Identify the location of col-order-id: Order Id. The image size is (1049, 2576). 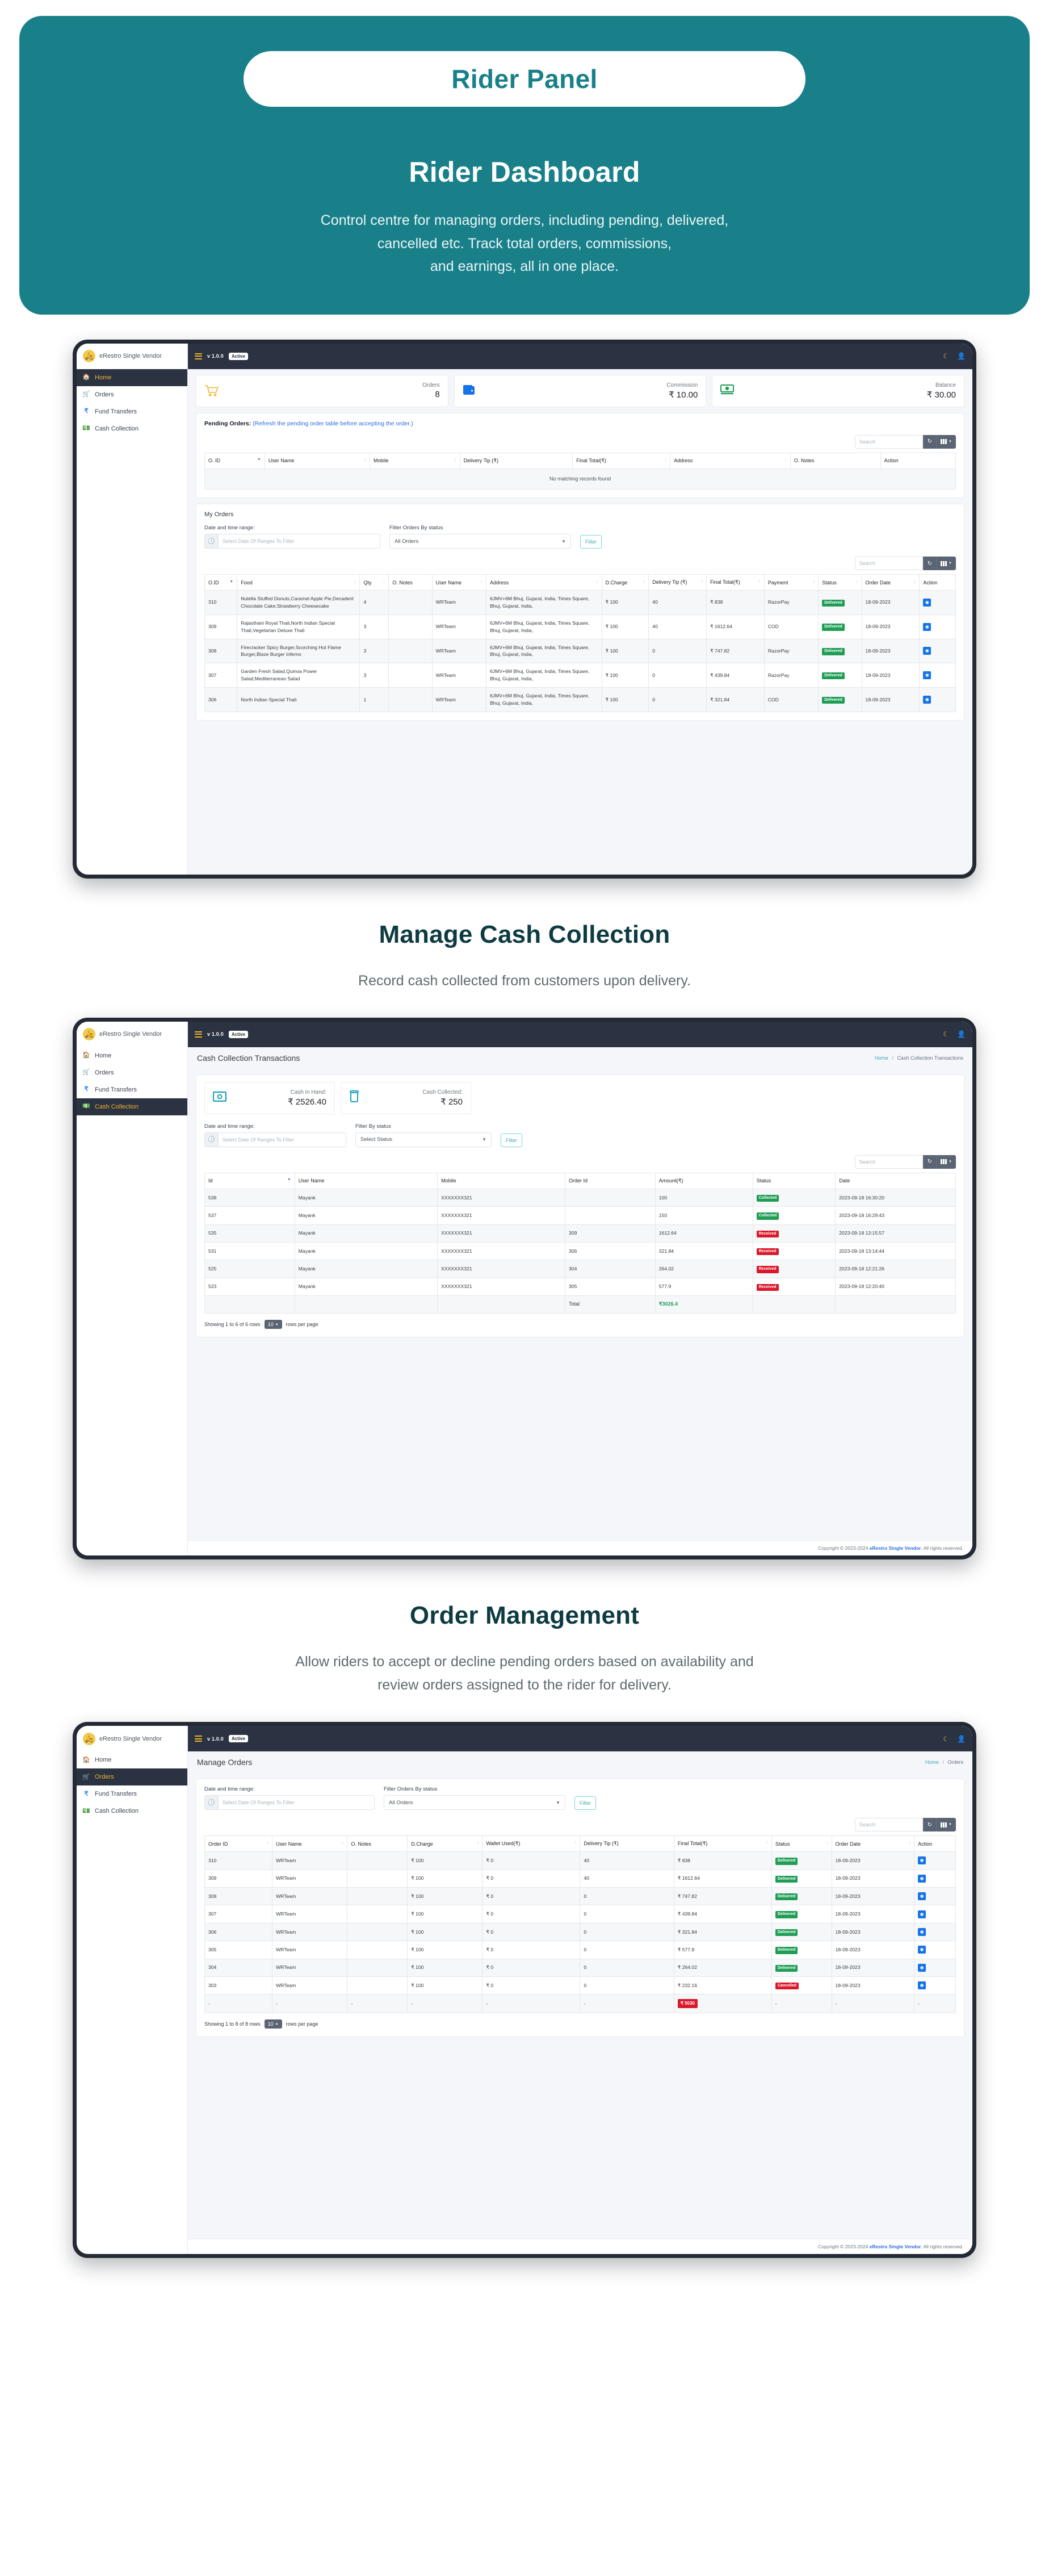
(610, 1180).